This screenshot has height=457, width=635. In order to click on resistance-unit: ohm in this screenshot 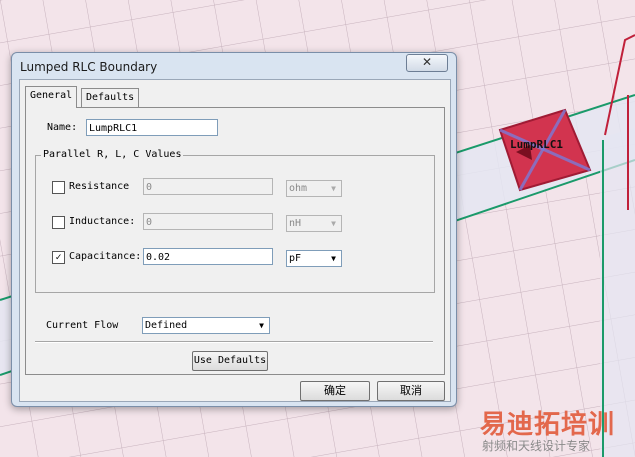, I will do `click(298, 188)`.